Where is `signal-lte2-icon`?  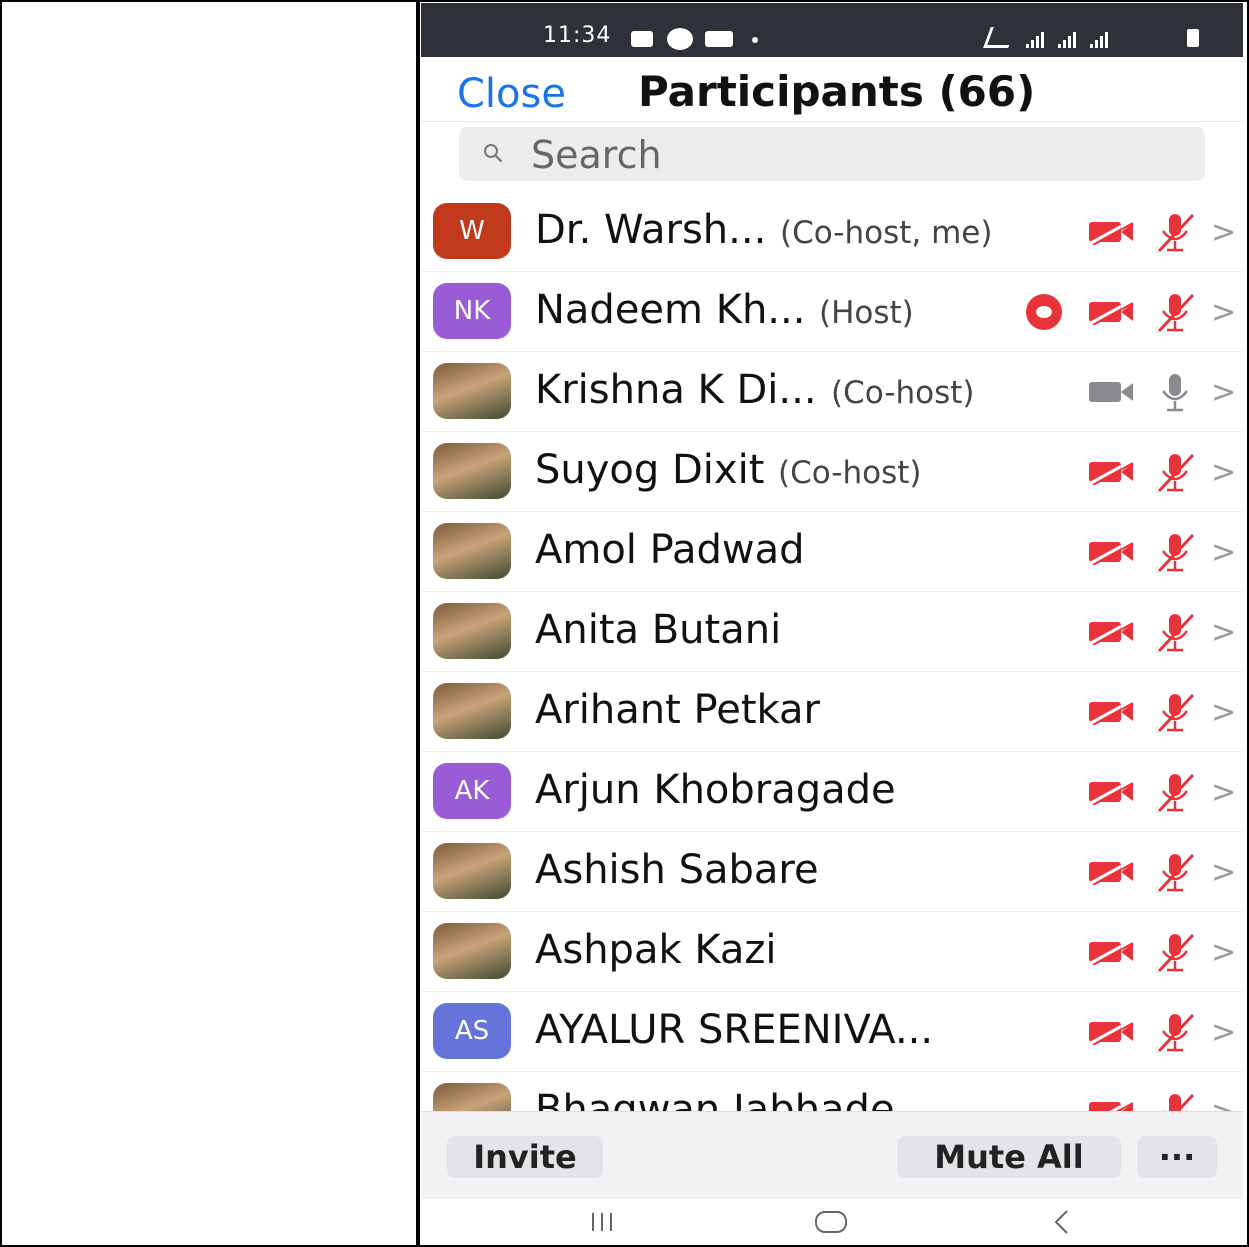
signal-lte2-icon is located at coordinates (1067, 40).